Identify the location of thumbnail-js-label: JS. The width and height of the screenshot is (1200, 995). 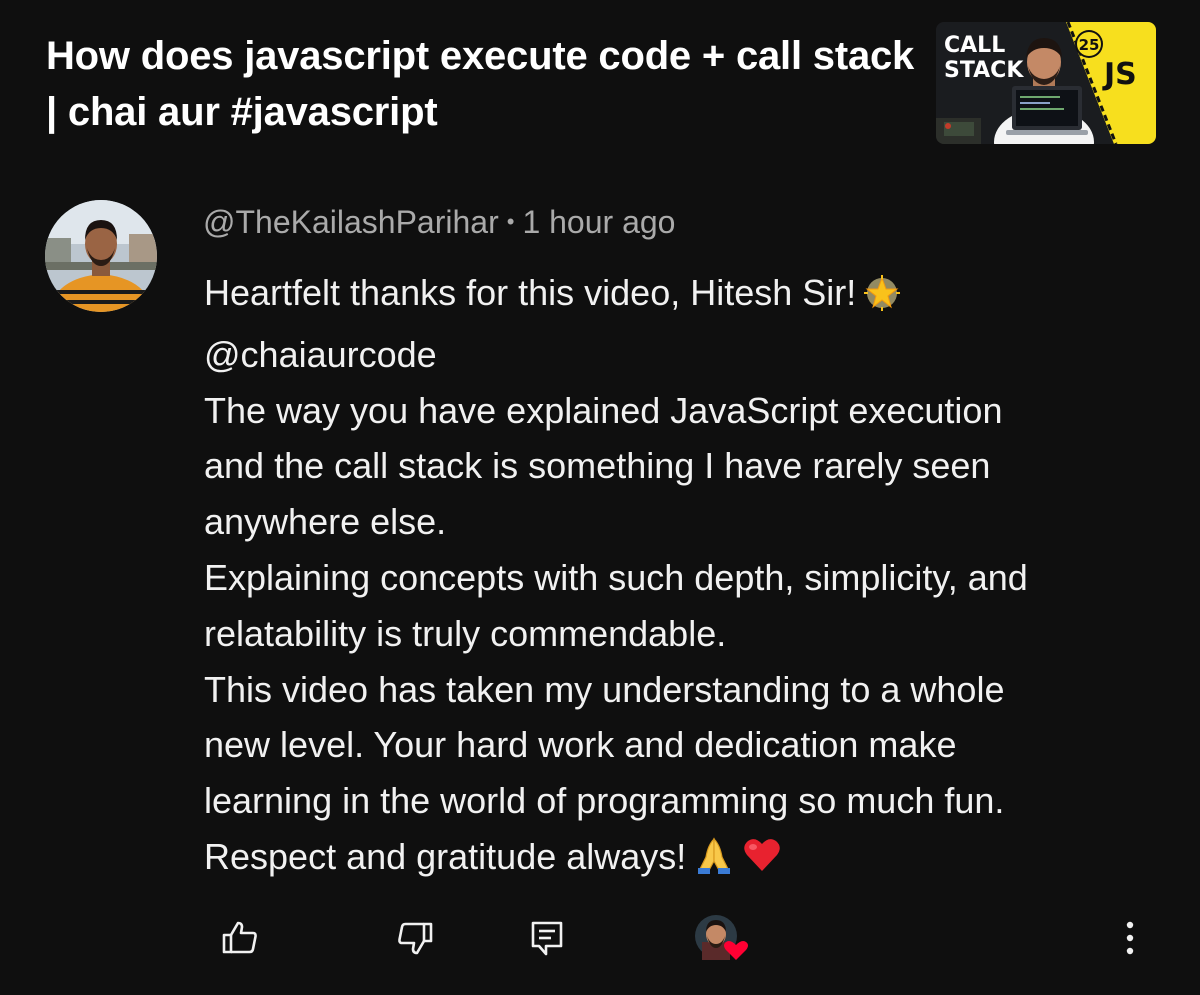
(1119, 74).